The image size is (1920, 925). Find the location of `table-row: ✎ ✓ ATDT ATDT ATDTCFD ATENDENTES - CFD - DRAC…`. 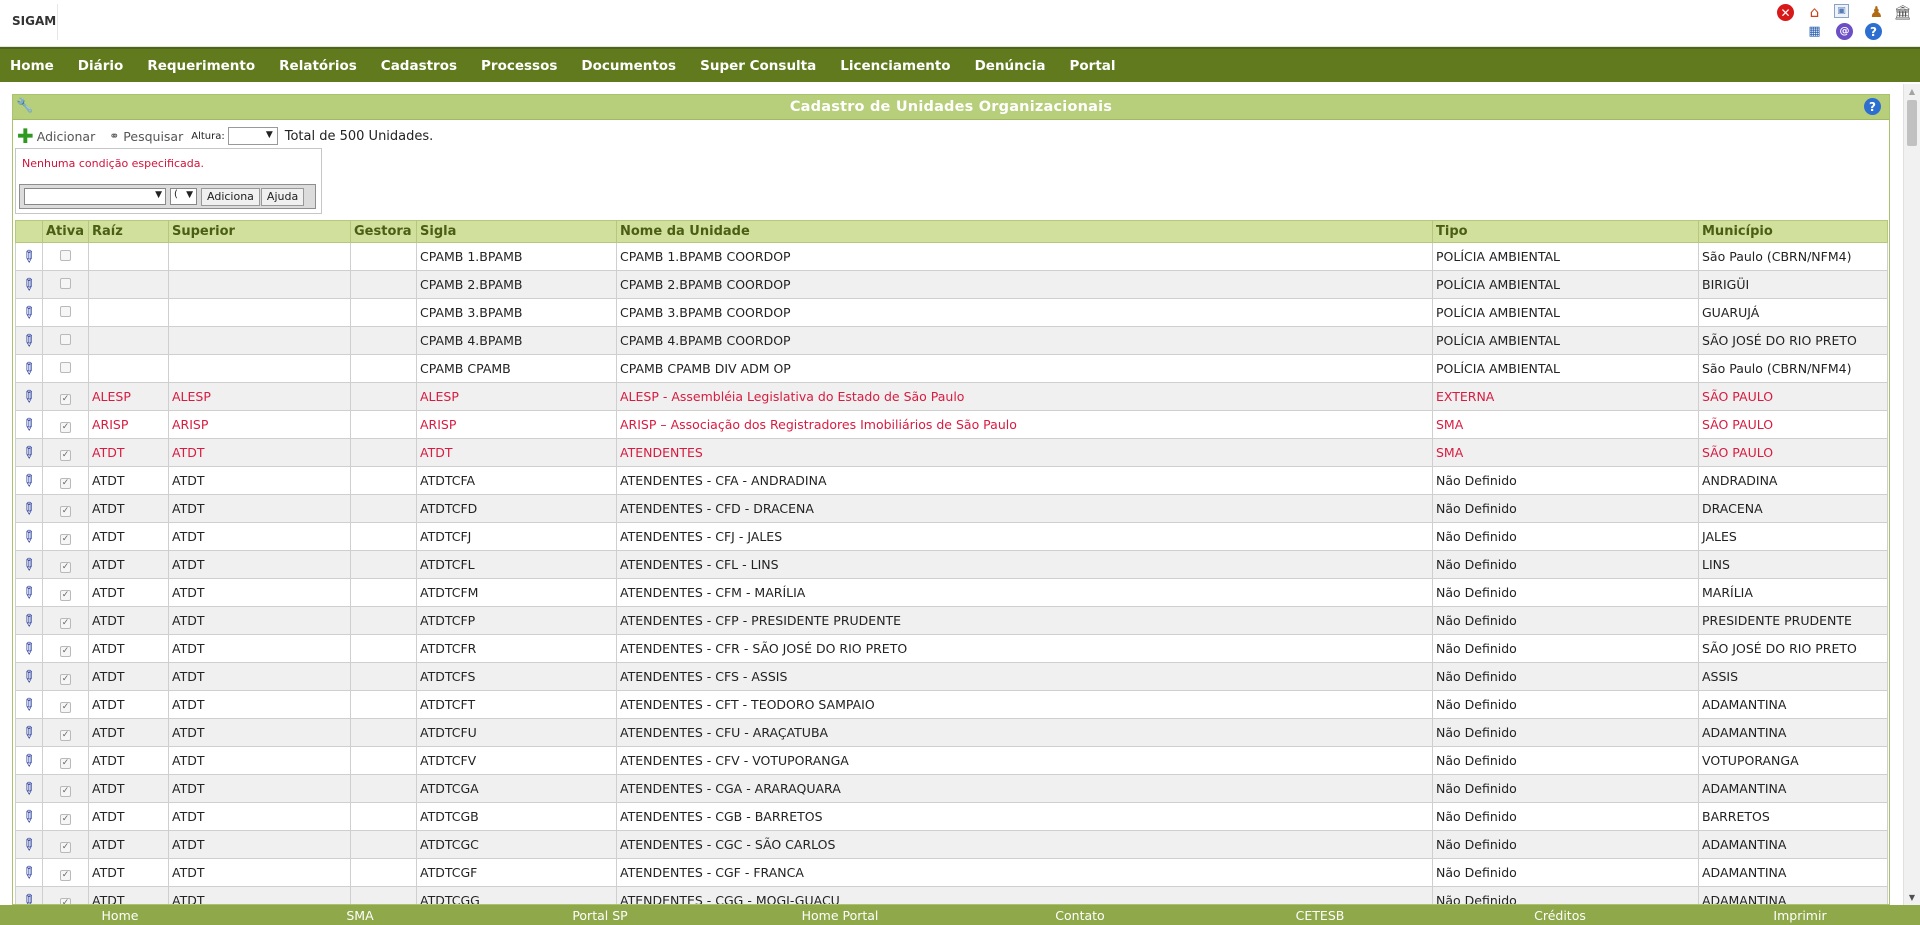

table-row: ✎ ✓ ATDT ATDT ATDTCFD ATENDENTES - CFD - DRAC… is located at coordinates (951, 508).